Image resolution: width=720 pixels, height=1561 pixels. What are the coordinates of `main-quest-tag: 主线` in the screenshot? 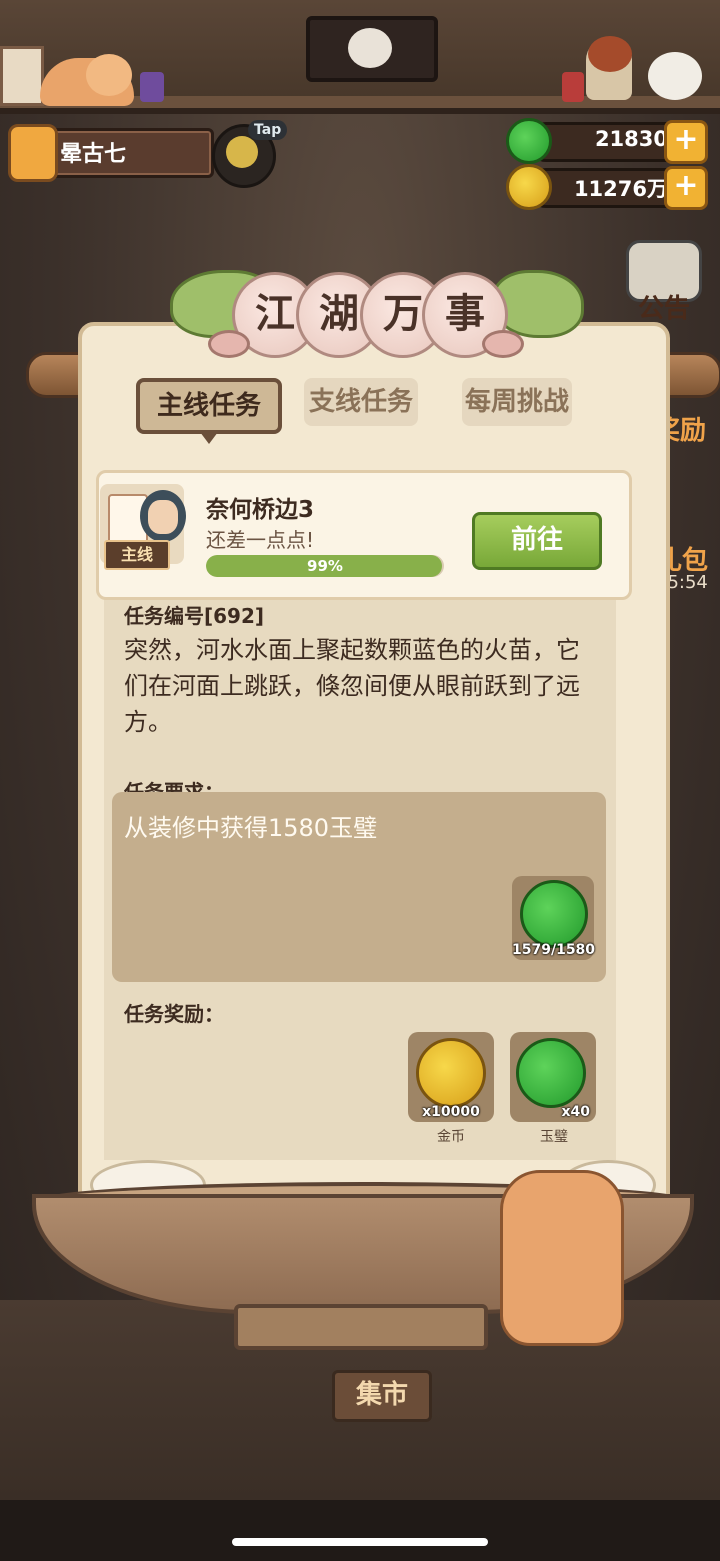 It's located at (137, 555).